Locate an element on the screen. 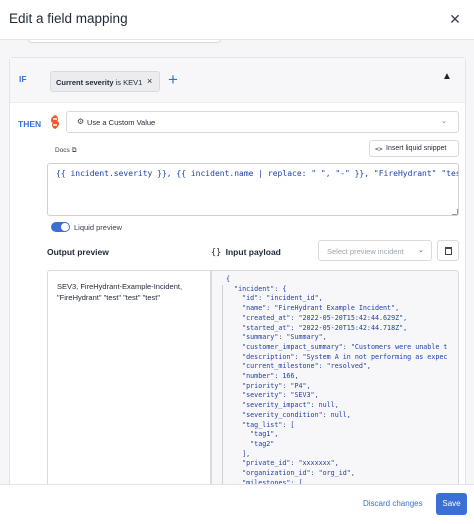 The image size is (474, 524). resize-handle is located at coordinates (455, 212).